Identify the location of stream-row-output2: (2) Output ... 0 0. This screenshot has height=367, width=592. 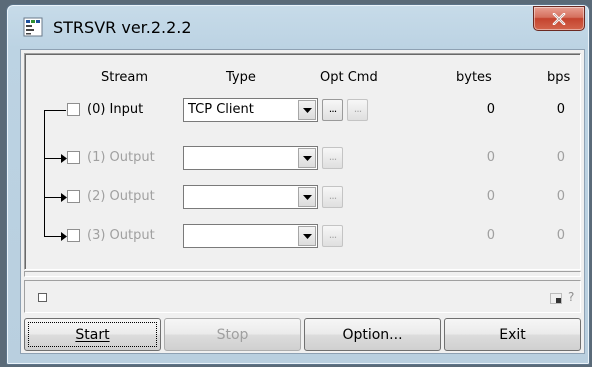
(302, 197).